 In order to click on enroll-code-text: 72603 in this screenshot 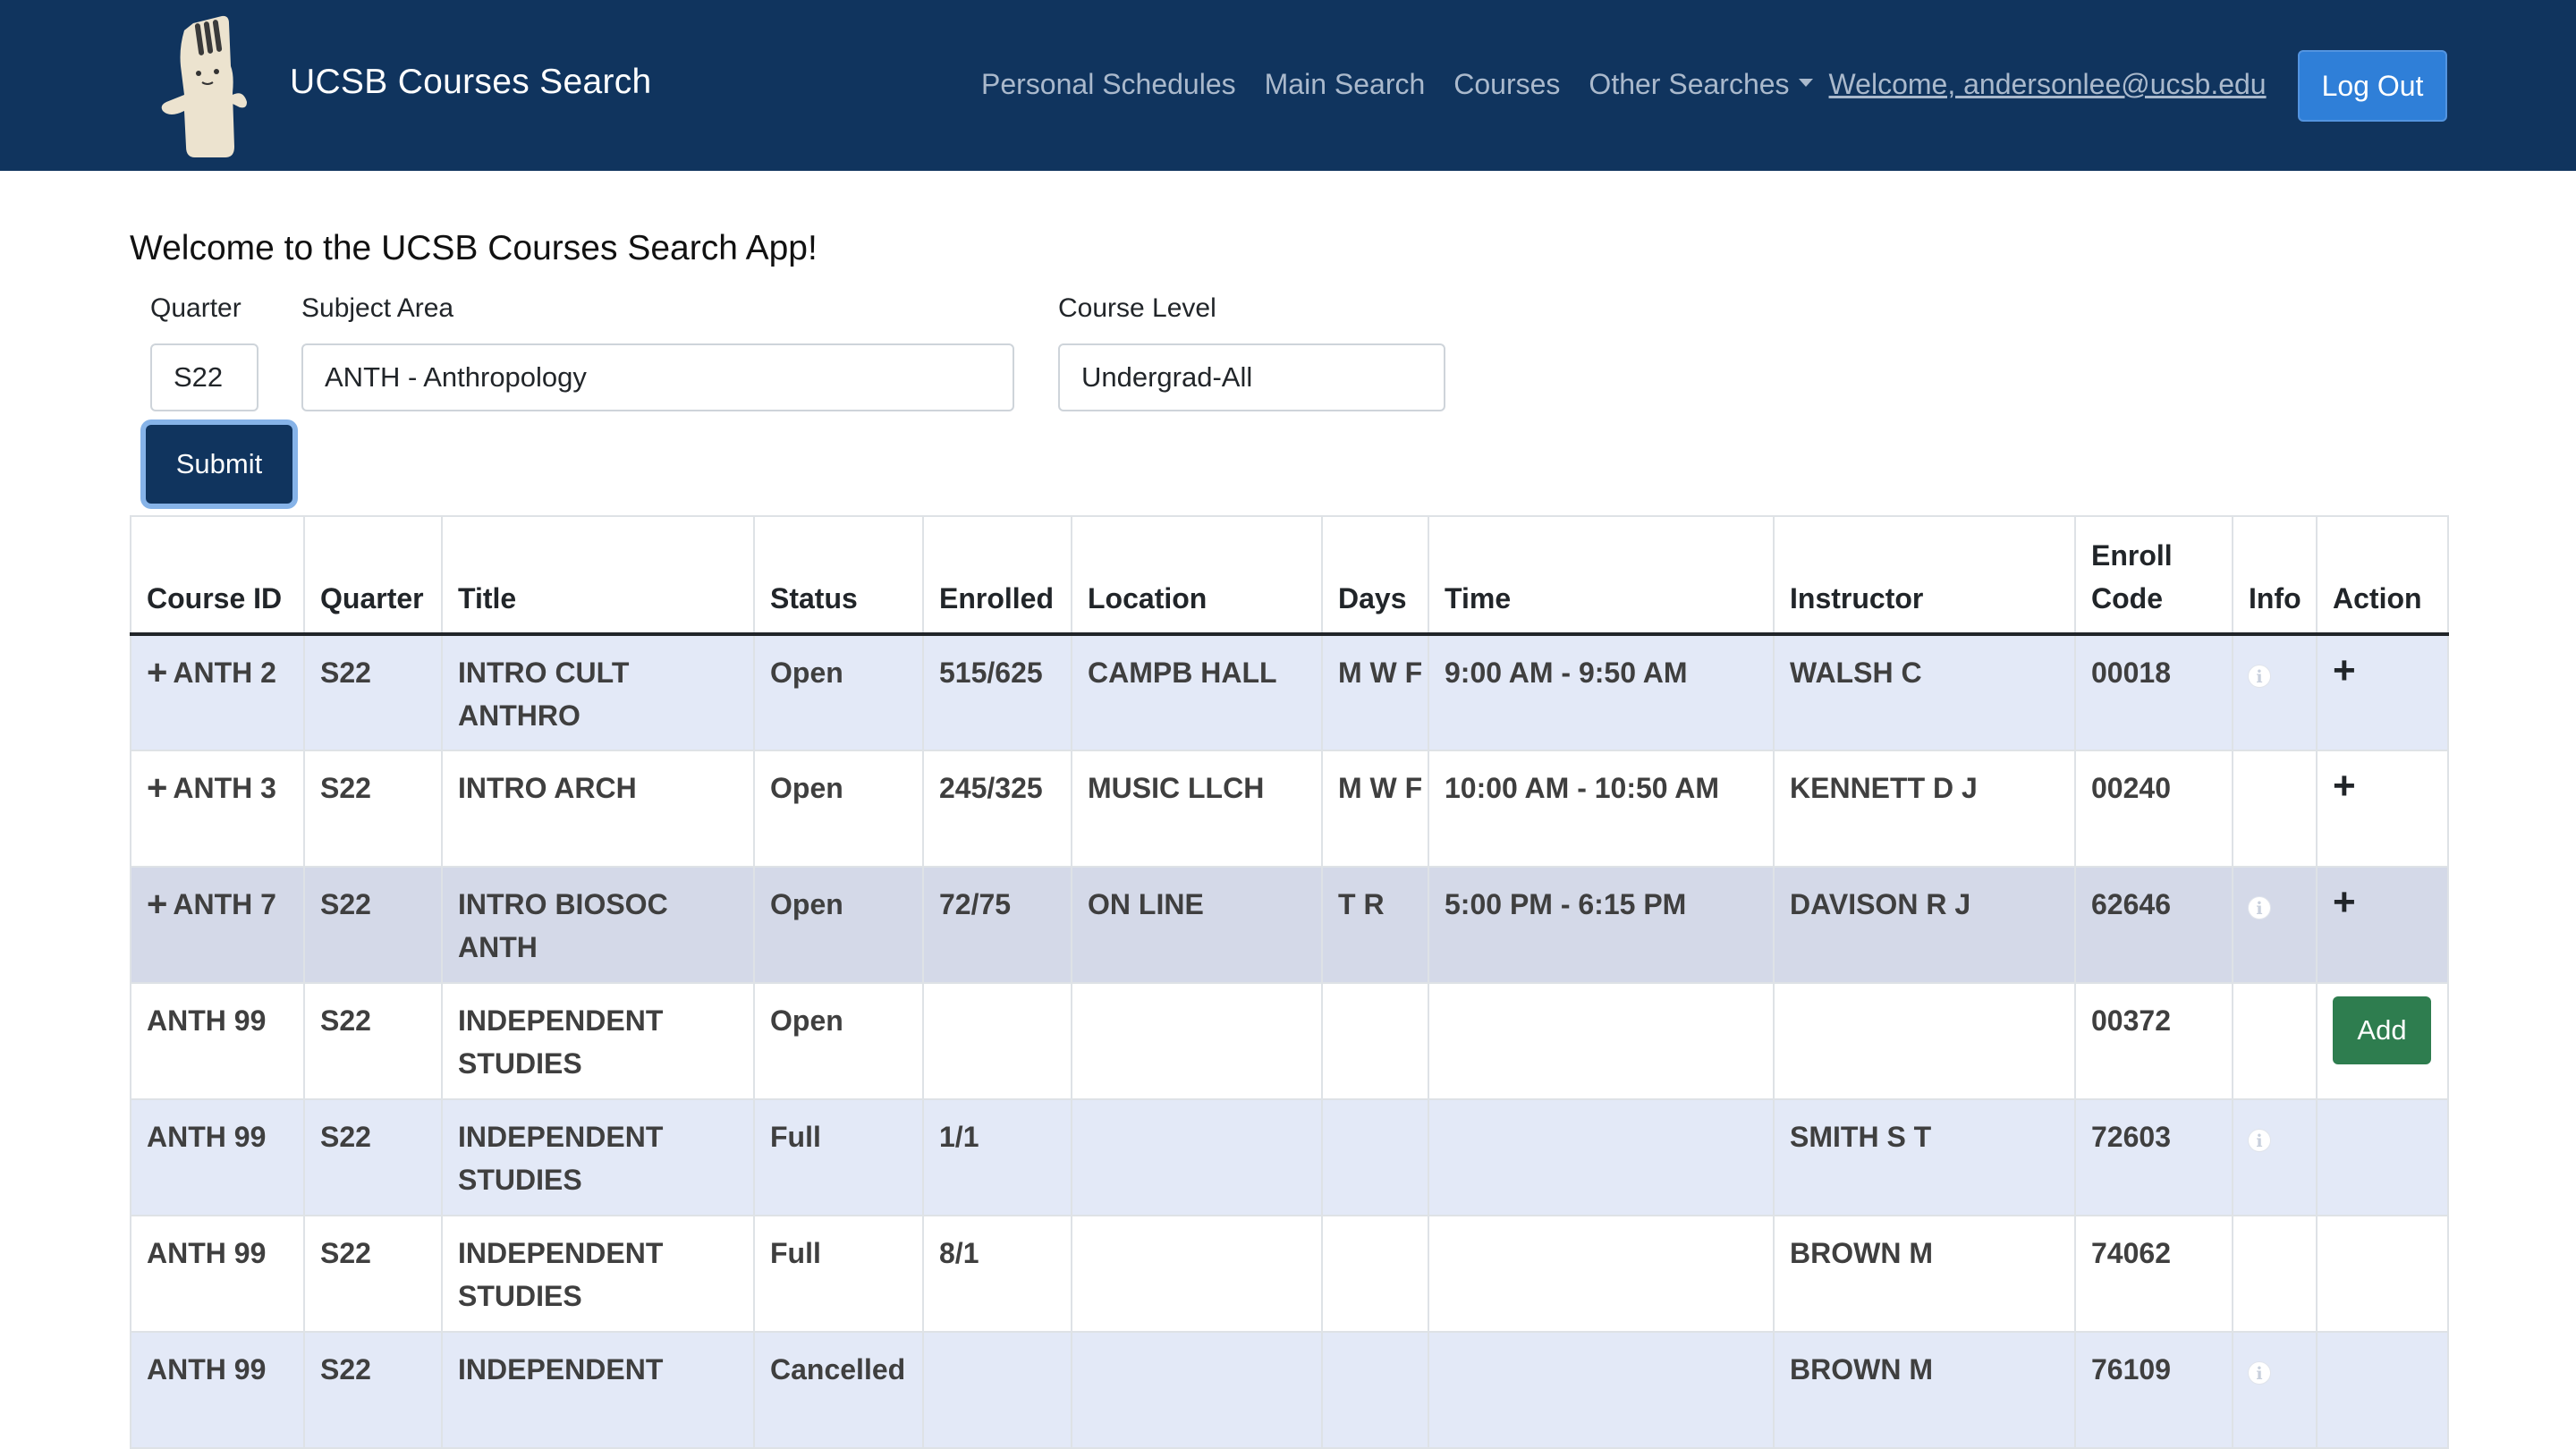, I will do `click(2131, 1137)`.